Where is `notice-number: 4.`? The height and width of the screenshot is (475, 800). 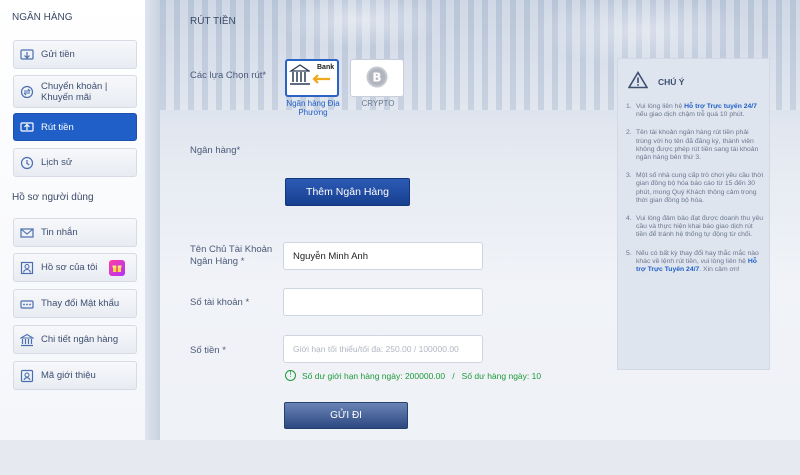 notice-number: 4. is located at coordinates (629, 219).